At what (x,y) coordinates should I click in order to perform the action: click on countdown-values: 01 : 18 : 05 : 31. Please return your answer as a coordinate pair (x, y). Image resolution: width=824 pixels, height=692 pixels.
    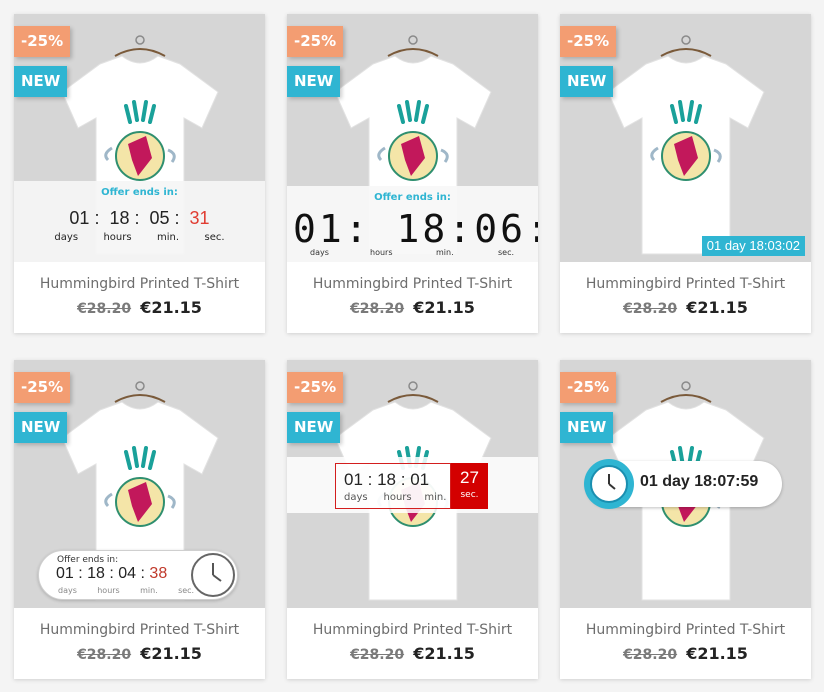
    Looking at the image, I should click on (139, 218).